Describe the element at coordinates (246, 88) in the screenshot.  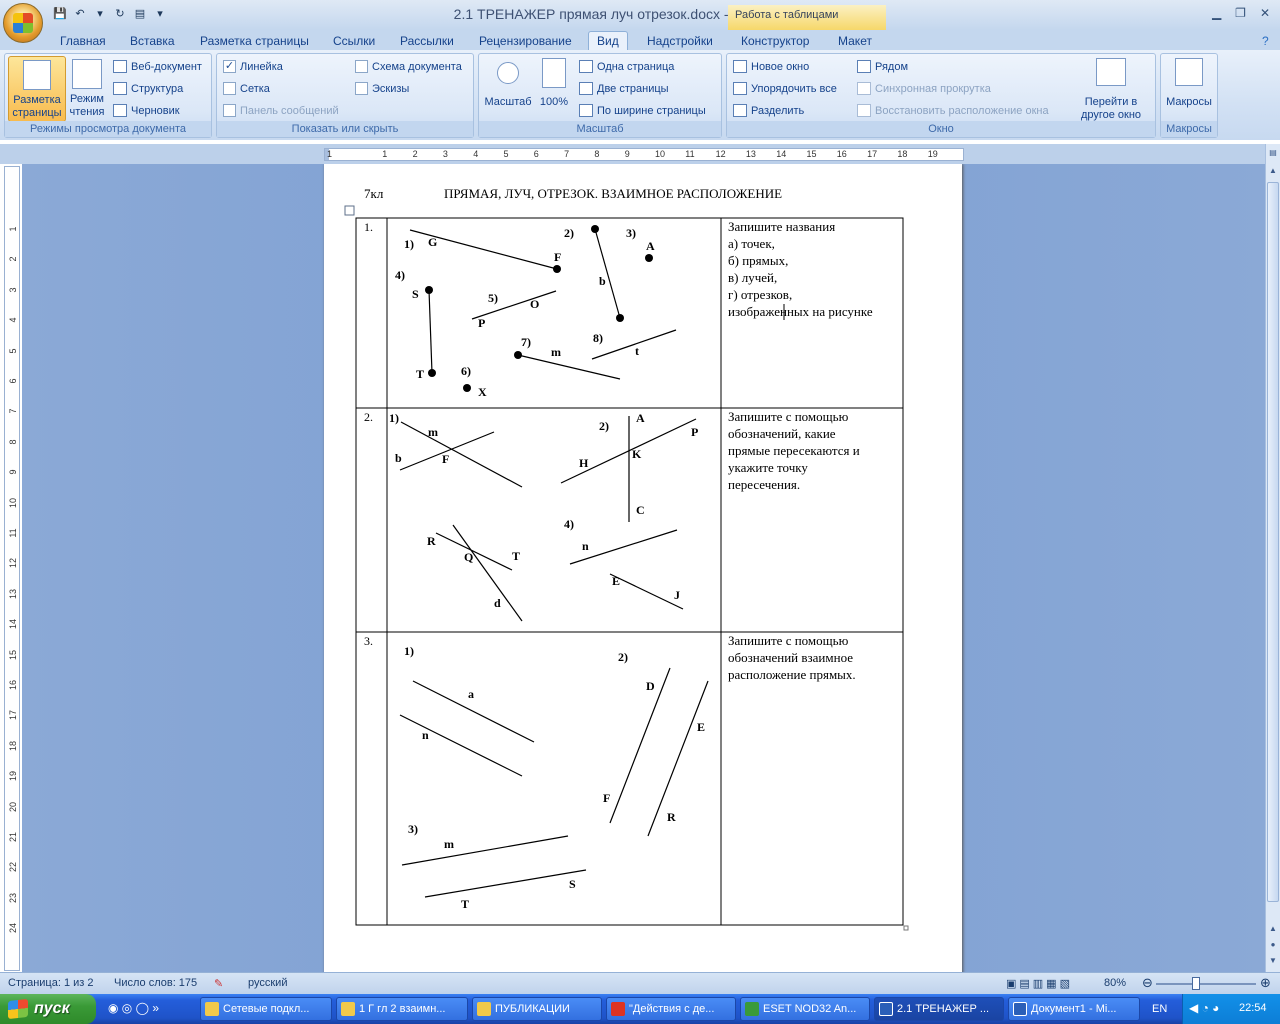
I see `grid-checkbox: Сетка` at that location.